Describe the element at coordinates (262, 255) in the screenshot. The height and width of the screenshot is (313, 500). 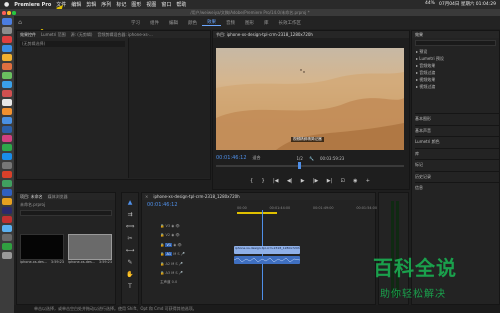
I see `timeline-playhead` at that location.